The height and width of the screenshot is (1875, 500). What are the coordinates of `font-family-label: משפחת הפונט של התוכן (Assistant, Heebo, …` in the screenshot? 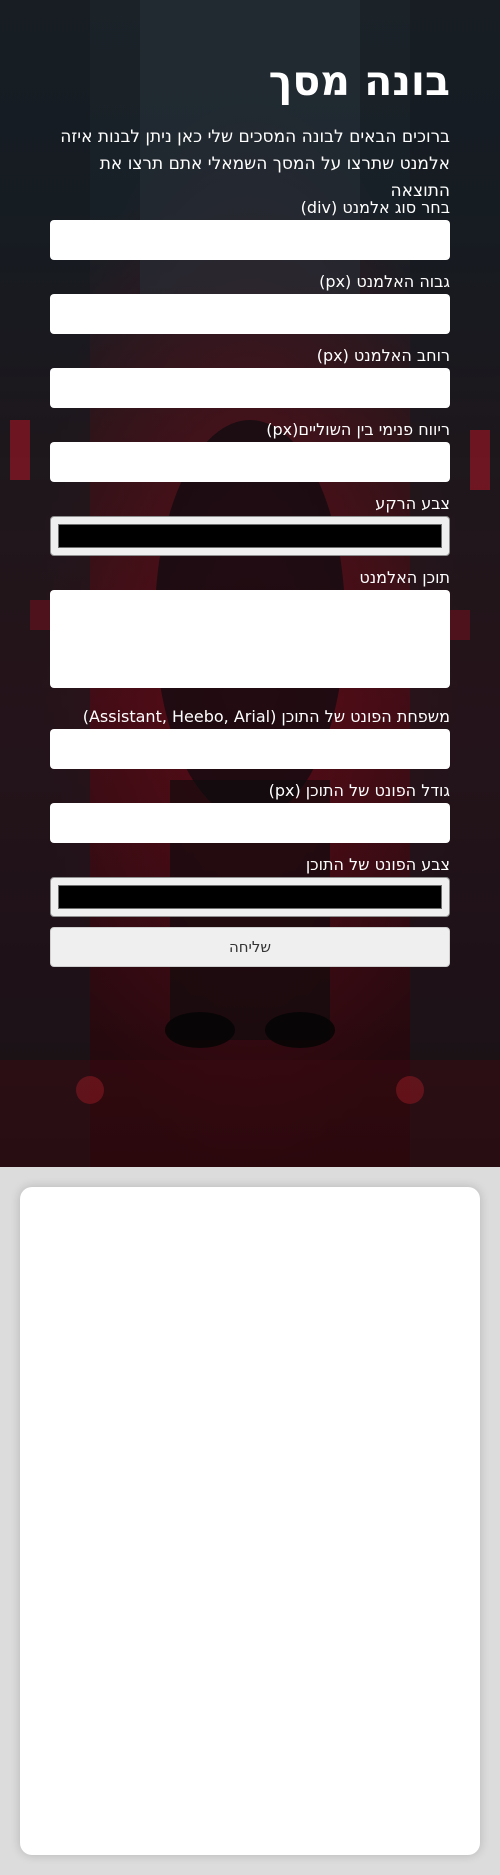 It's located at (266, 716).